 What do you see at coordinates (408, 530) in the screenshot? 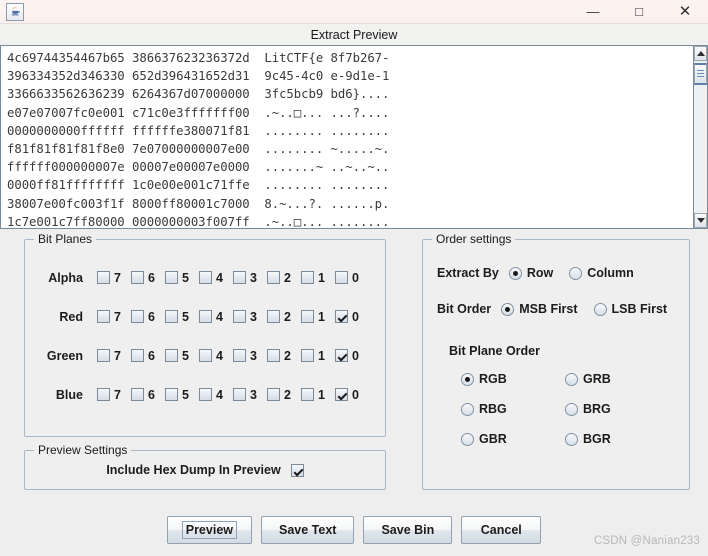
I see `save-bin-button: Save Bin` at bounding box center [408, 530].